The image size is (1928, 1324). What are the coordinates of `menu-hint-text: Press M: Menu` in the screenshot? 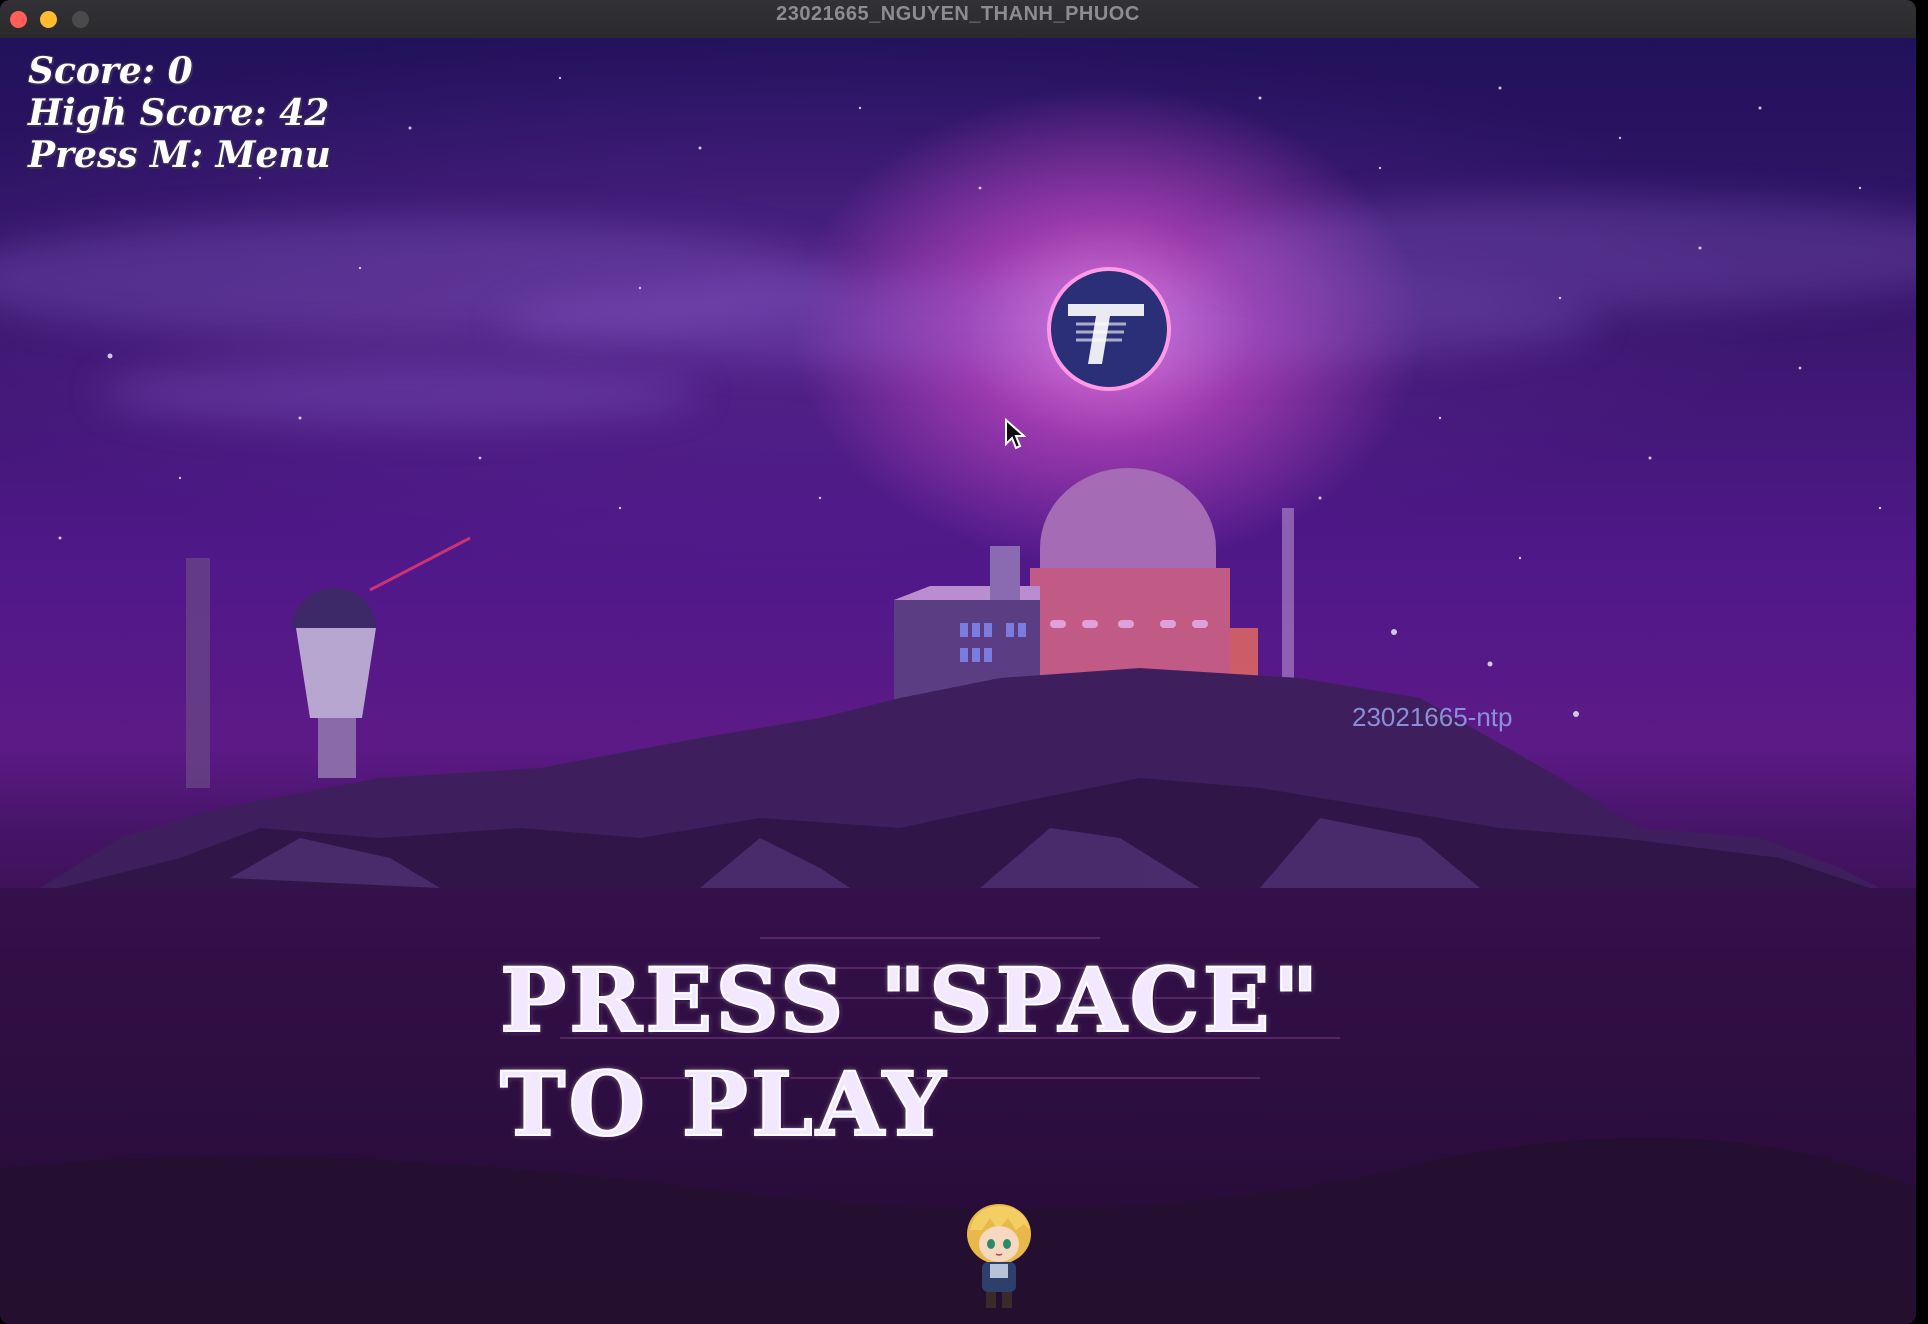 It's located at (179, 155).